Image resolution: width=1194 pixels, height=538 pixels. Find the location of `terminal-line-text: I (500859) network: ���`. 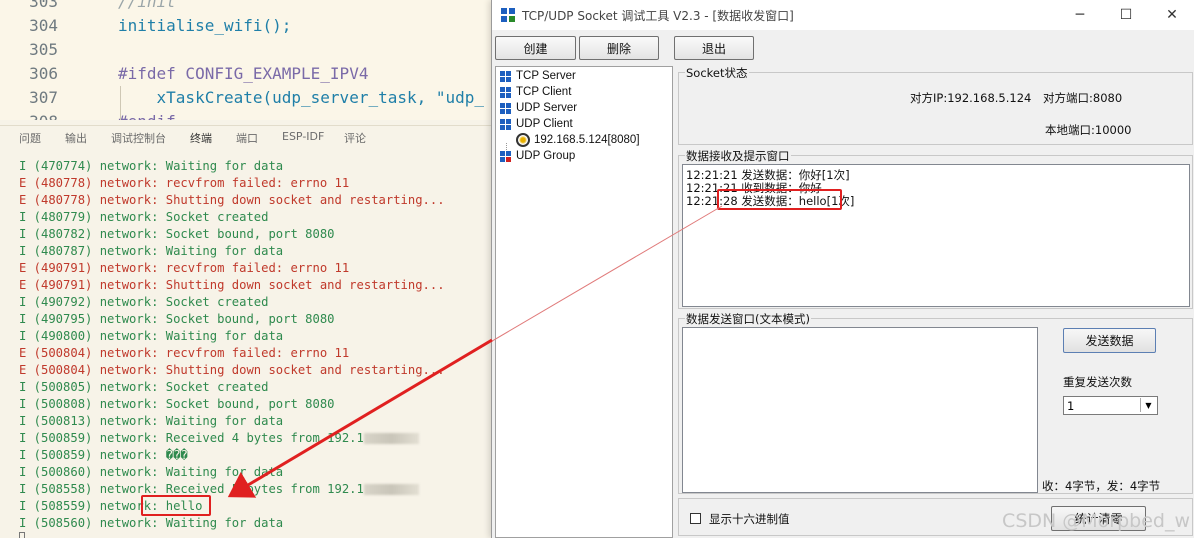

terminal-line-text: I (500859) network: ��� is located at coordinates (103, 455).